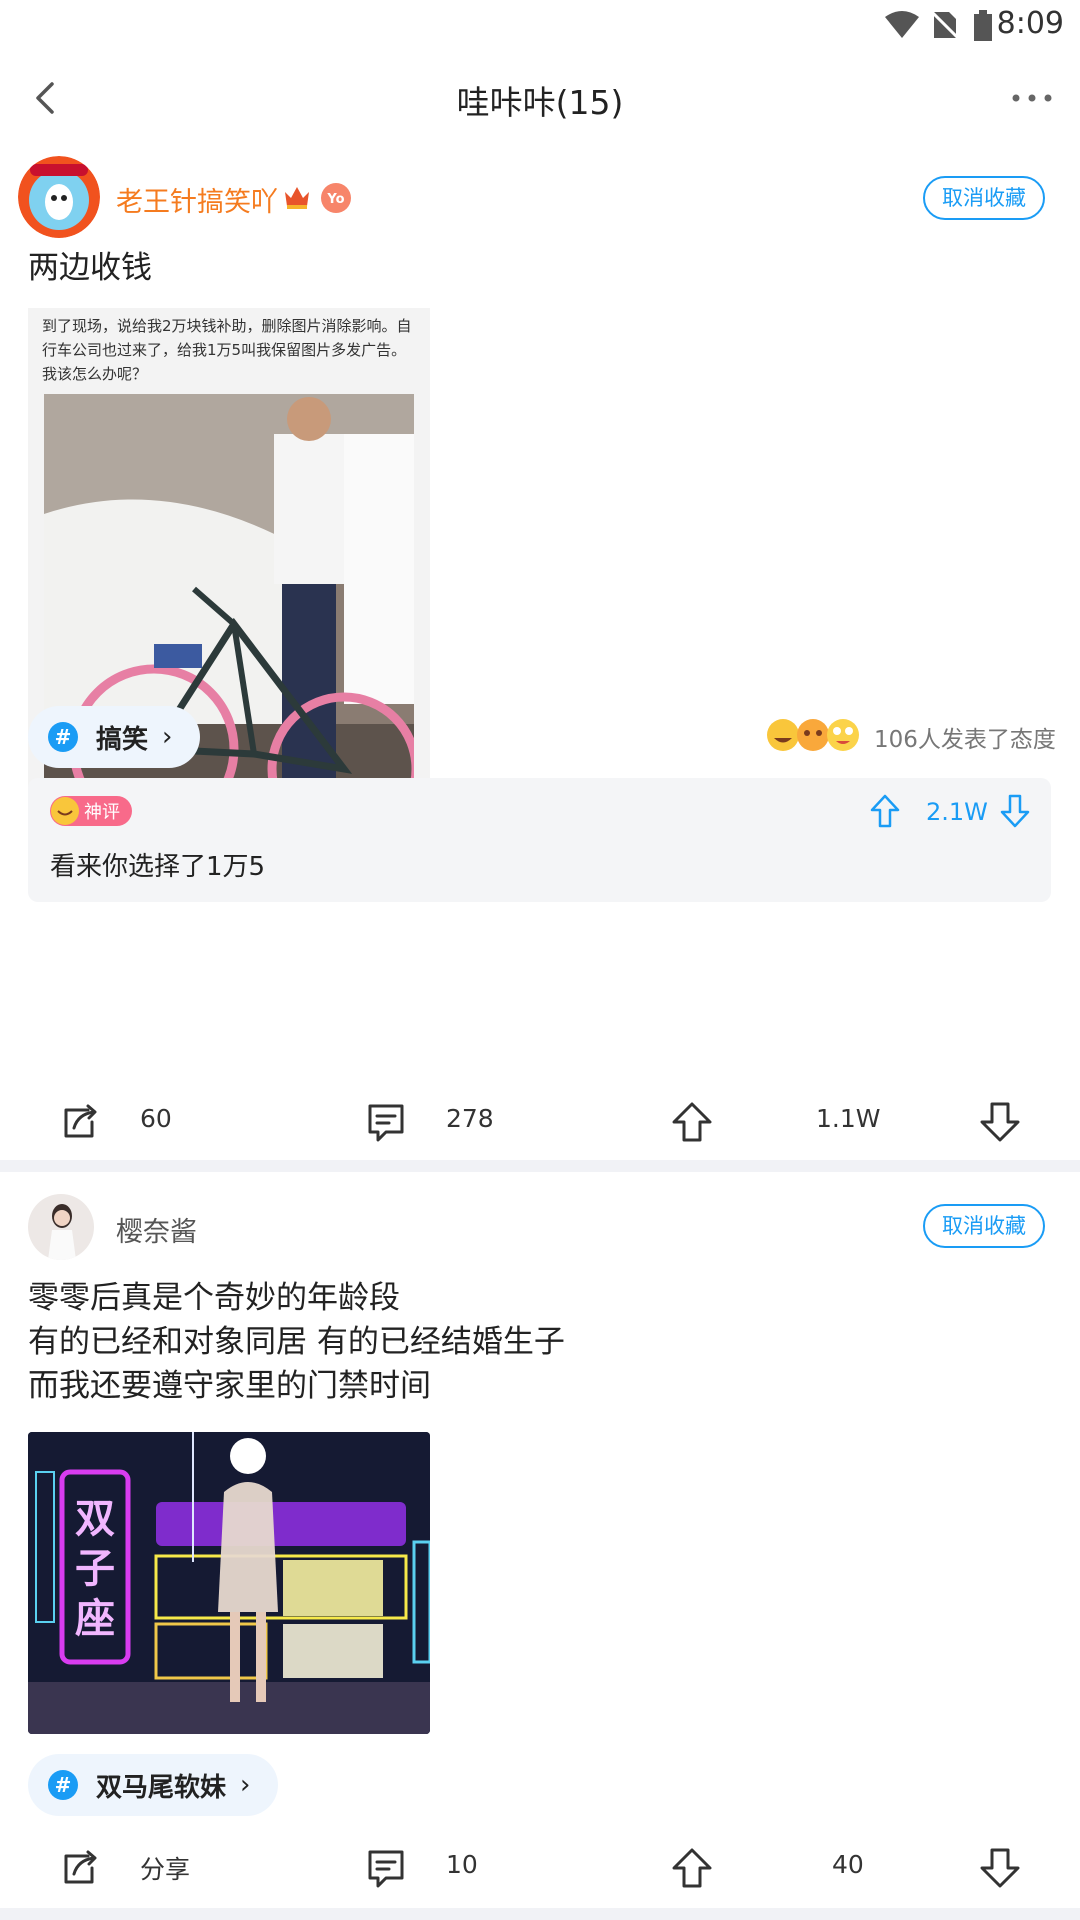 The width and height of the screenshot is (1080, 1920). Describe the element at coordinates (470, 1118) in the screenshot. I see `comment-count: 278` at that location.